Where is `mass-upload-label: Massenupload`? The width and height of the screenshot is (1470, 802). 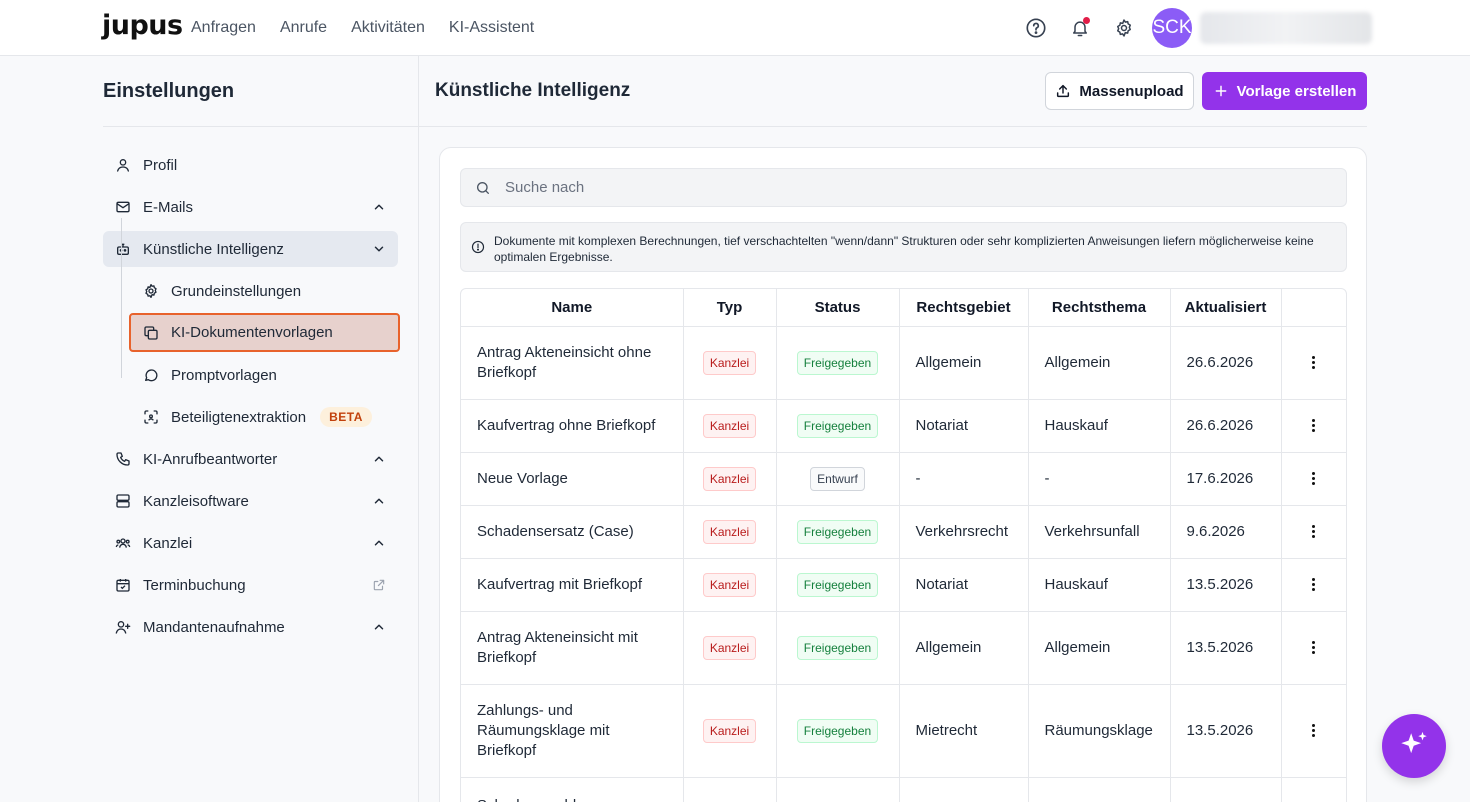 mass-upload-label: Massenupload is located at coordinates (1131, 91).